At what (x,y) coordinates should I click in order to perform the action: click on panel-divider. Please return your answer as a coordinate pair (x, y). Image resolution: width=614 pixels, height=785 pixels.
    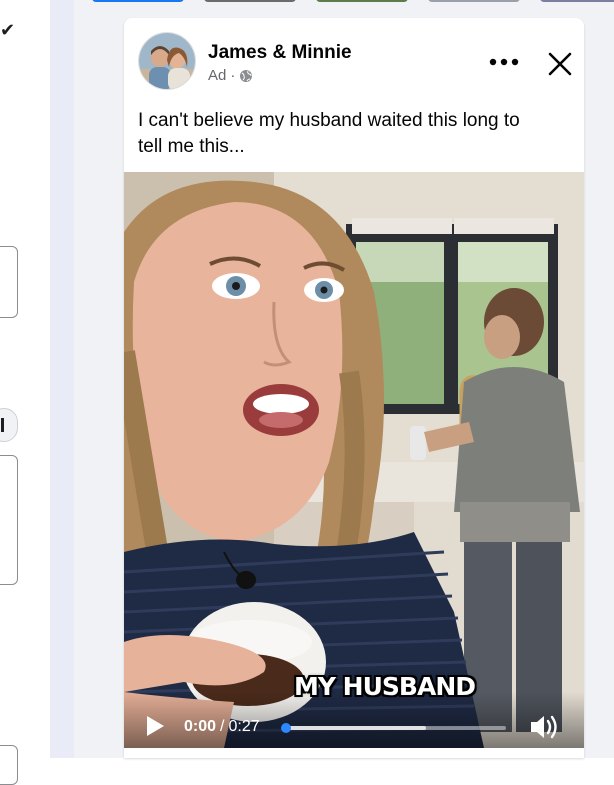
    Looking at the image, I should click on (62, 379).